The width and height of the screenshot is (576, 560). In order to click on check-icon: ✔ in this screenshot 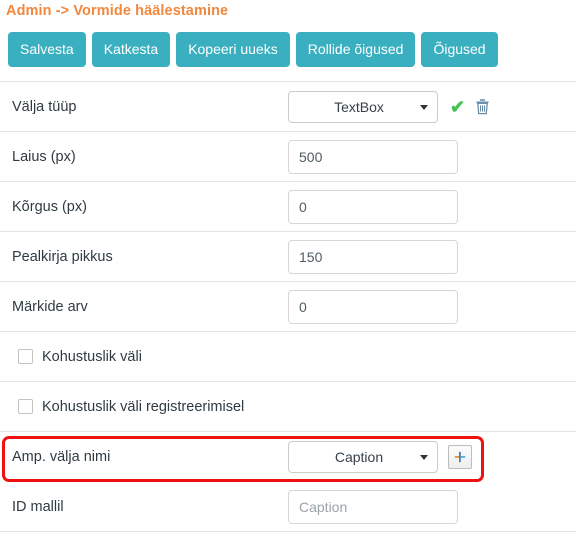, I will do `click(457, 107)`.